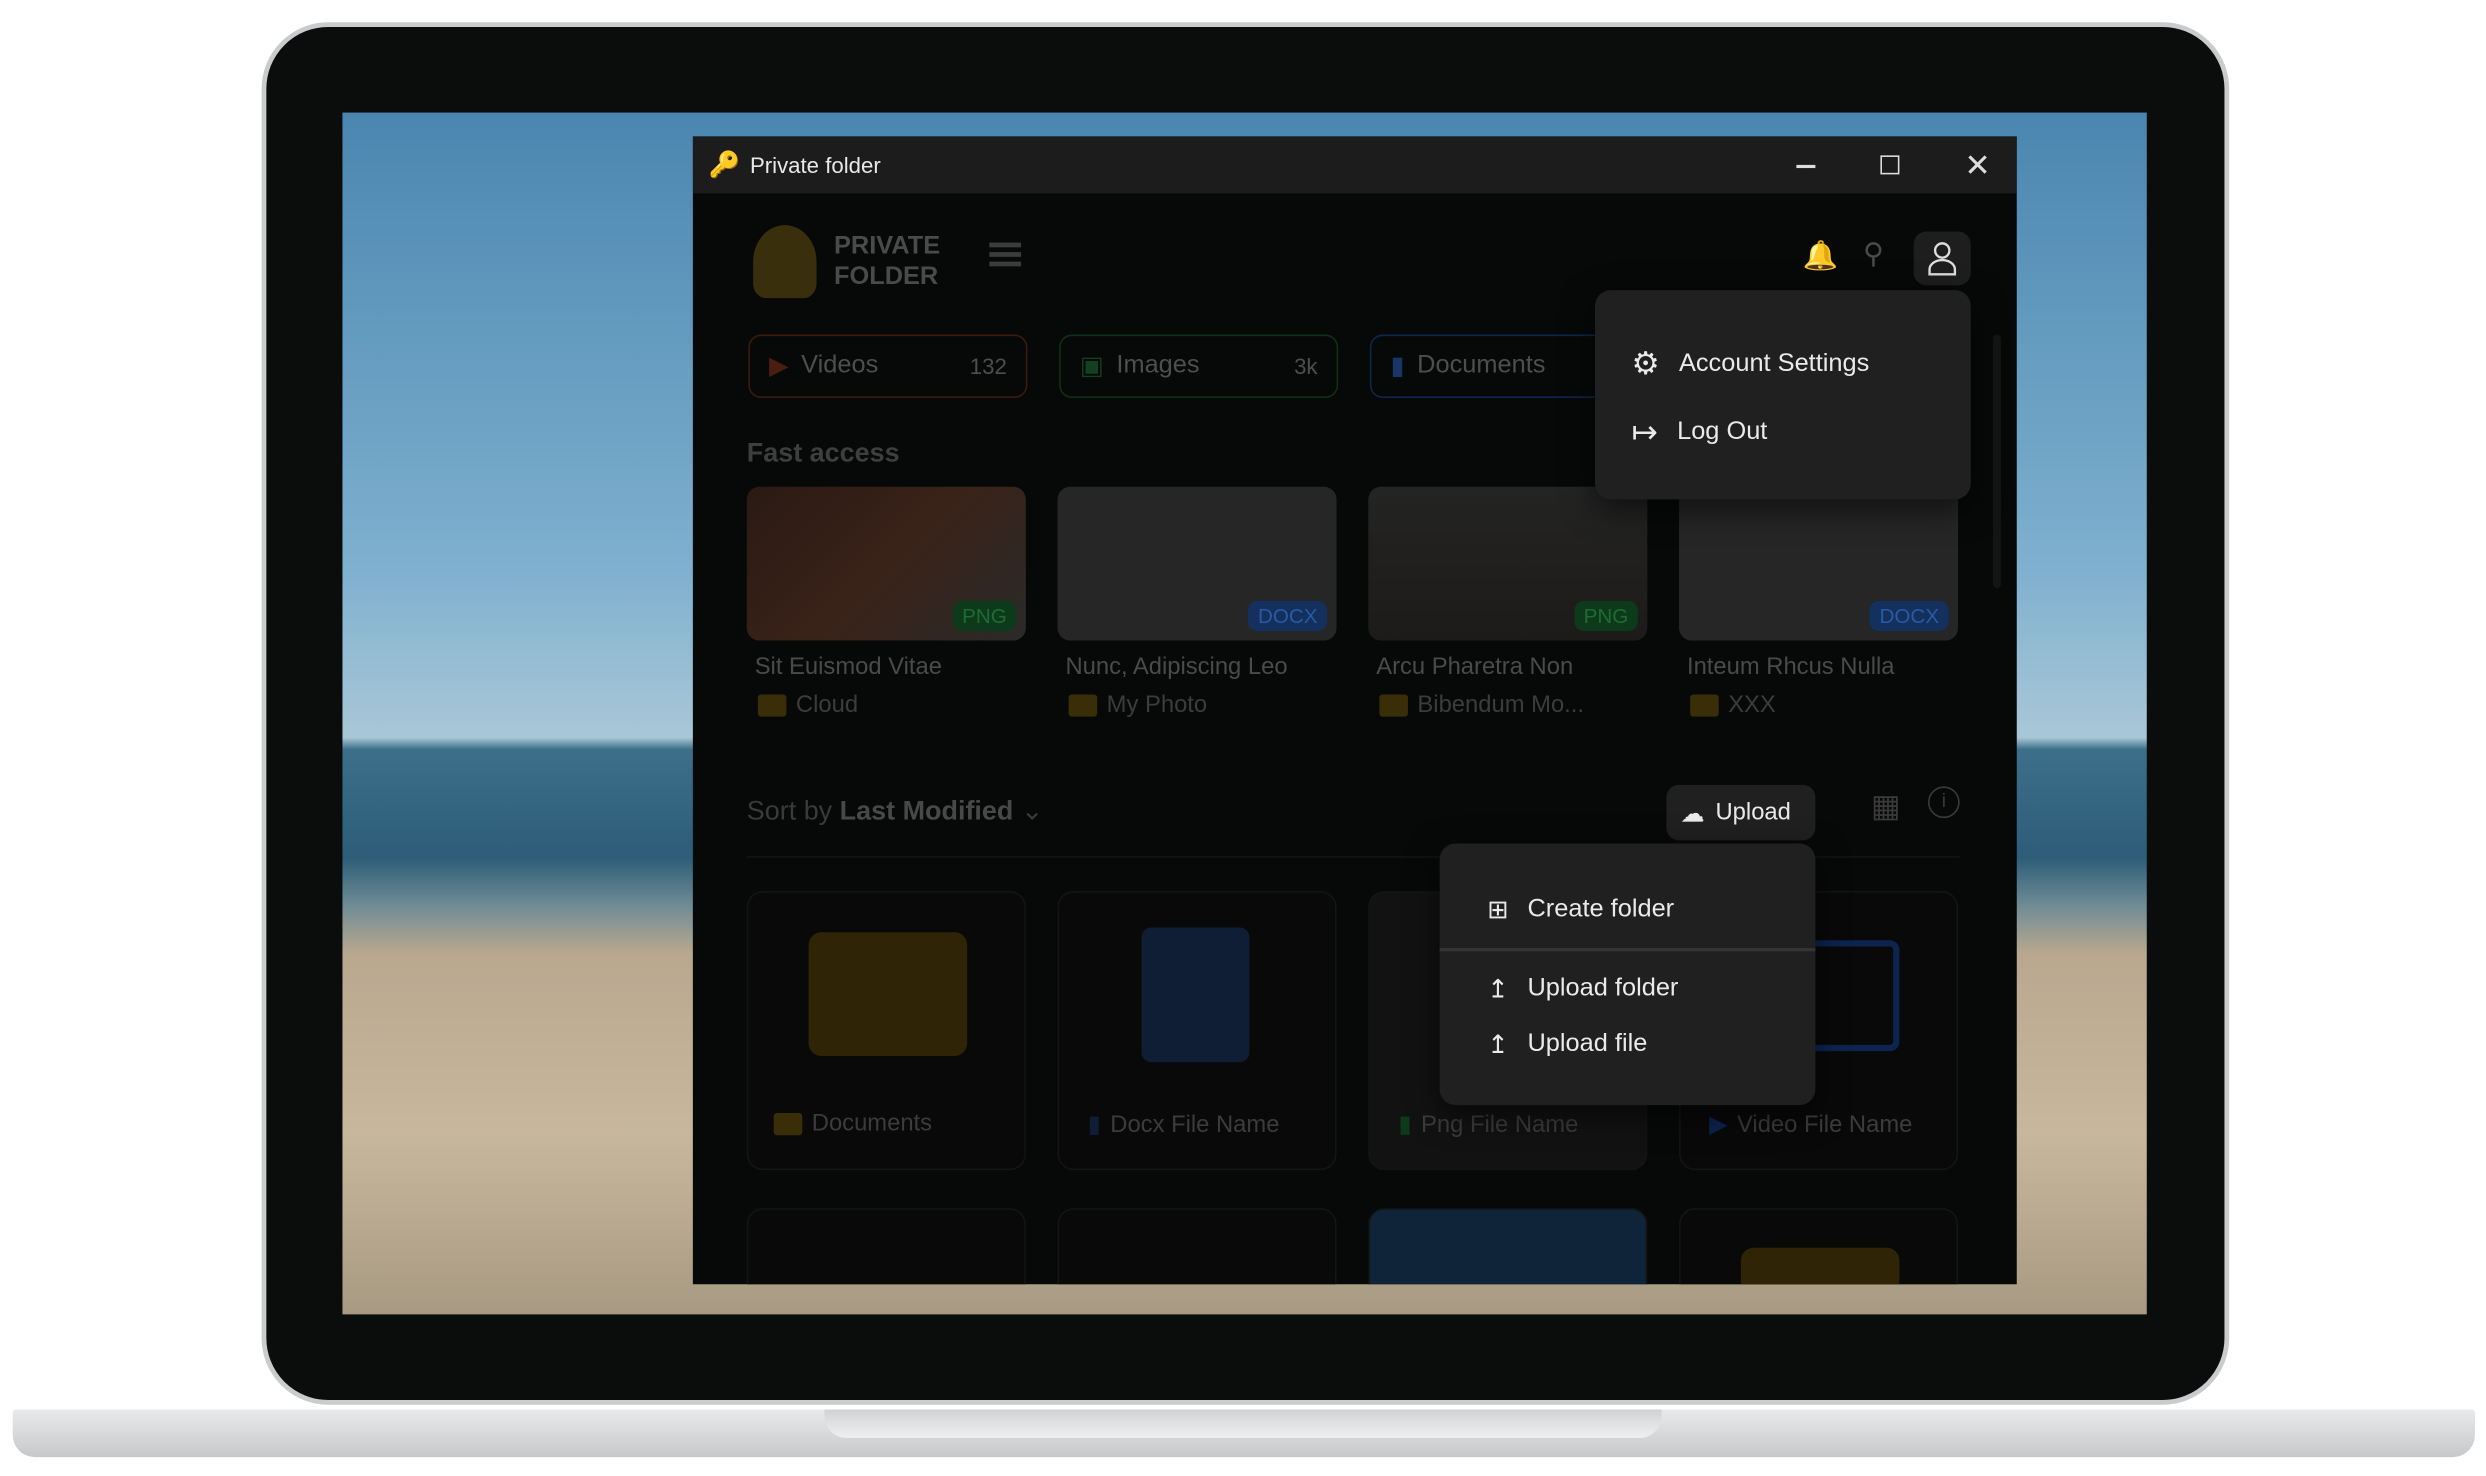  I want to click on upload-button: ☁ Upload, so click(1741, 812).